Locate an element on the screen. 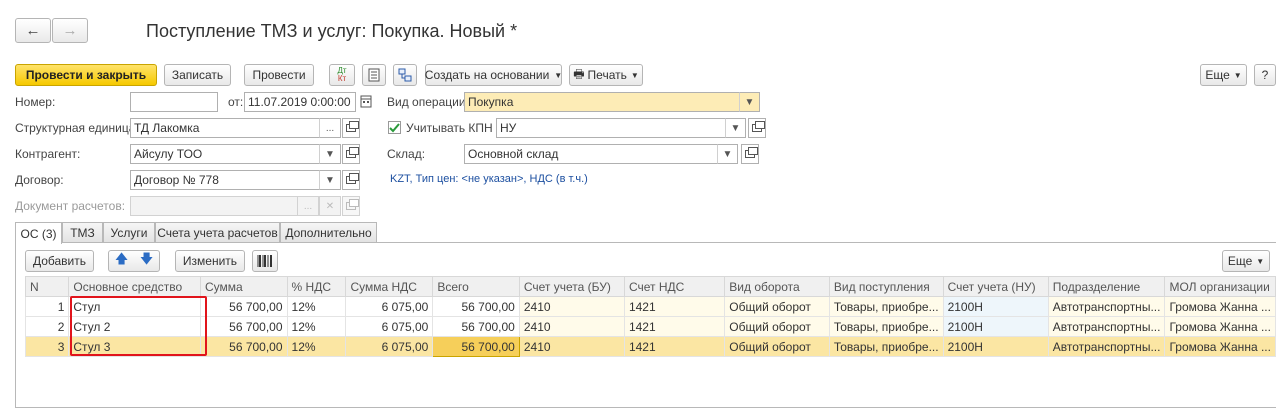 Image resolution: width=1276 pixels, height=408 pixels. cell-number: 2 is located at coordinates (47, 326).